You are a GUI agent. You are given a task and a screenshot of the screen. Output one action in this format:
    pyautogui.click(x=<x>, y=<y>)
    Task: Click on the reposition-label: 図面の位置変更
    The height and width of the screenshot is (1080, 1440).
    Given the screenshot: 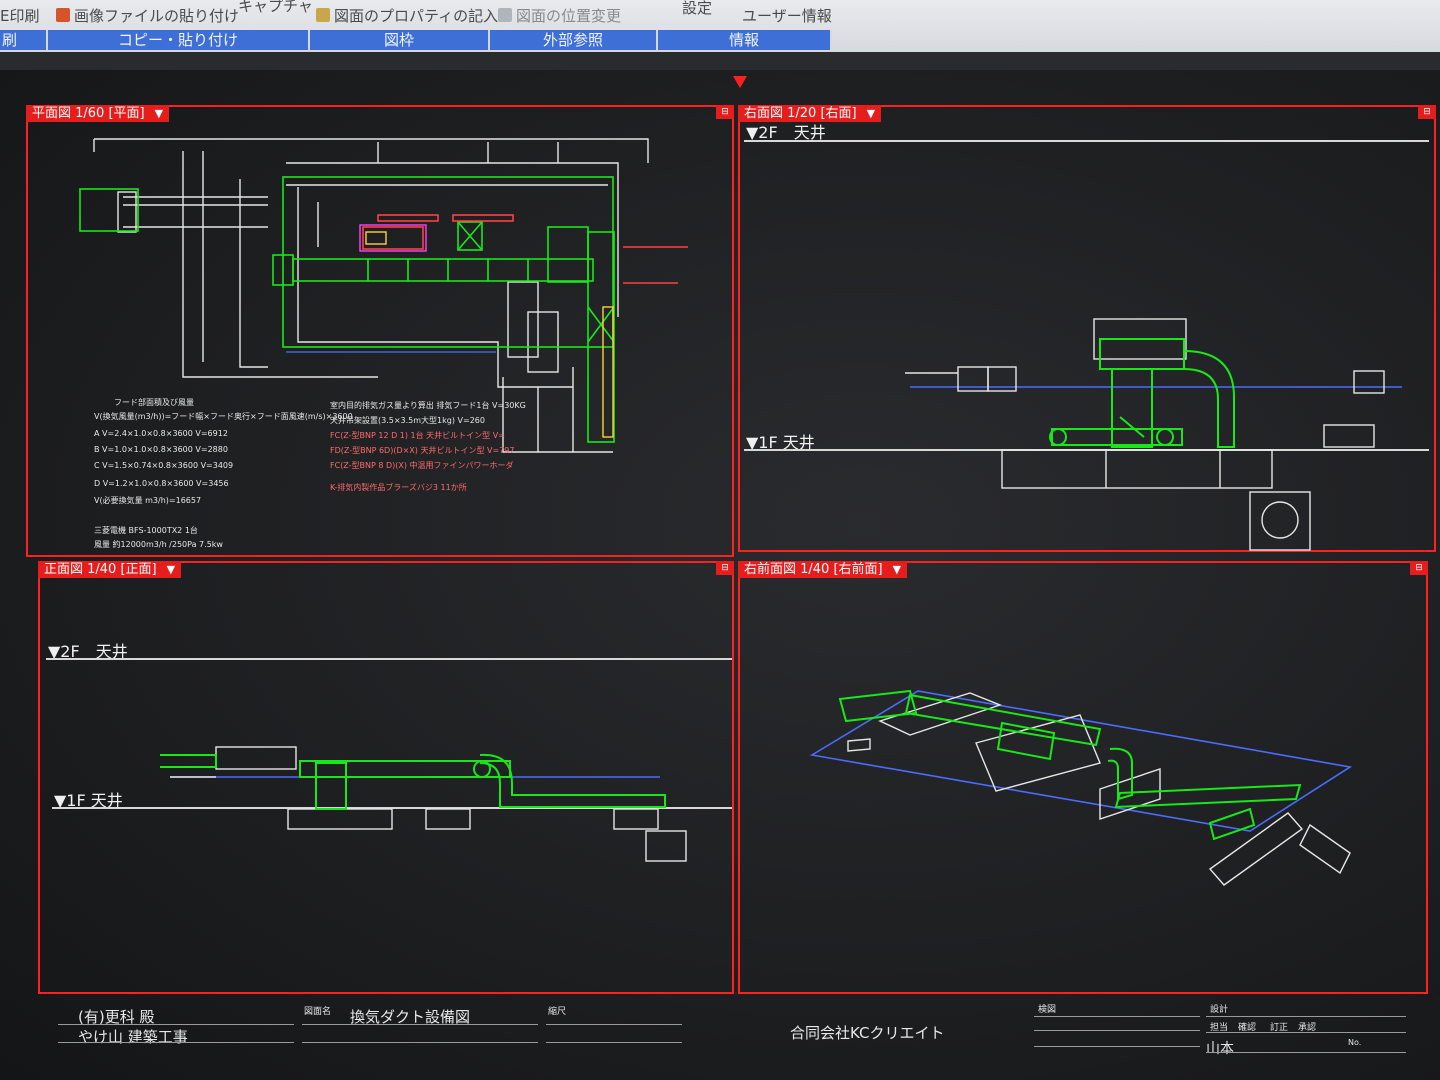 What is the action you would take?
    pyautogui.click(x=569, y=15)
    